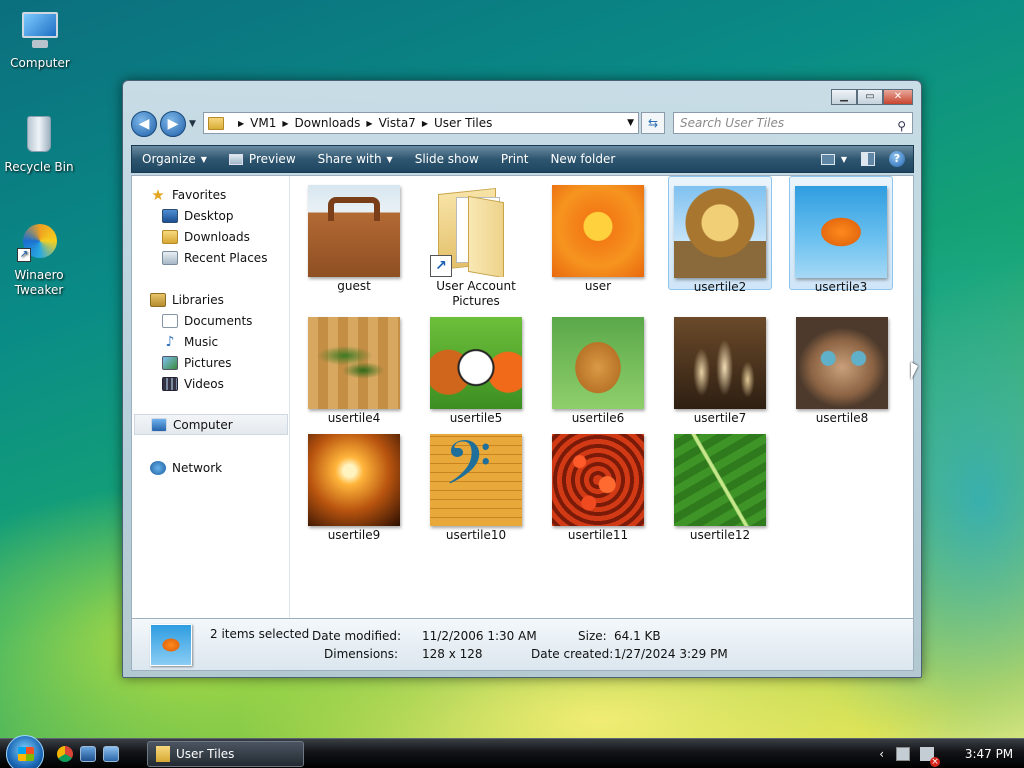 This screenshot has height=768, width=1024. I want to click on file-item-usertile6: usertile6, so click(598, 370).